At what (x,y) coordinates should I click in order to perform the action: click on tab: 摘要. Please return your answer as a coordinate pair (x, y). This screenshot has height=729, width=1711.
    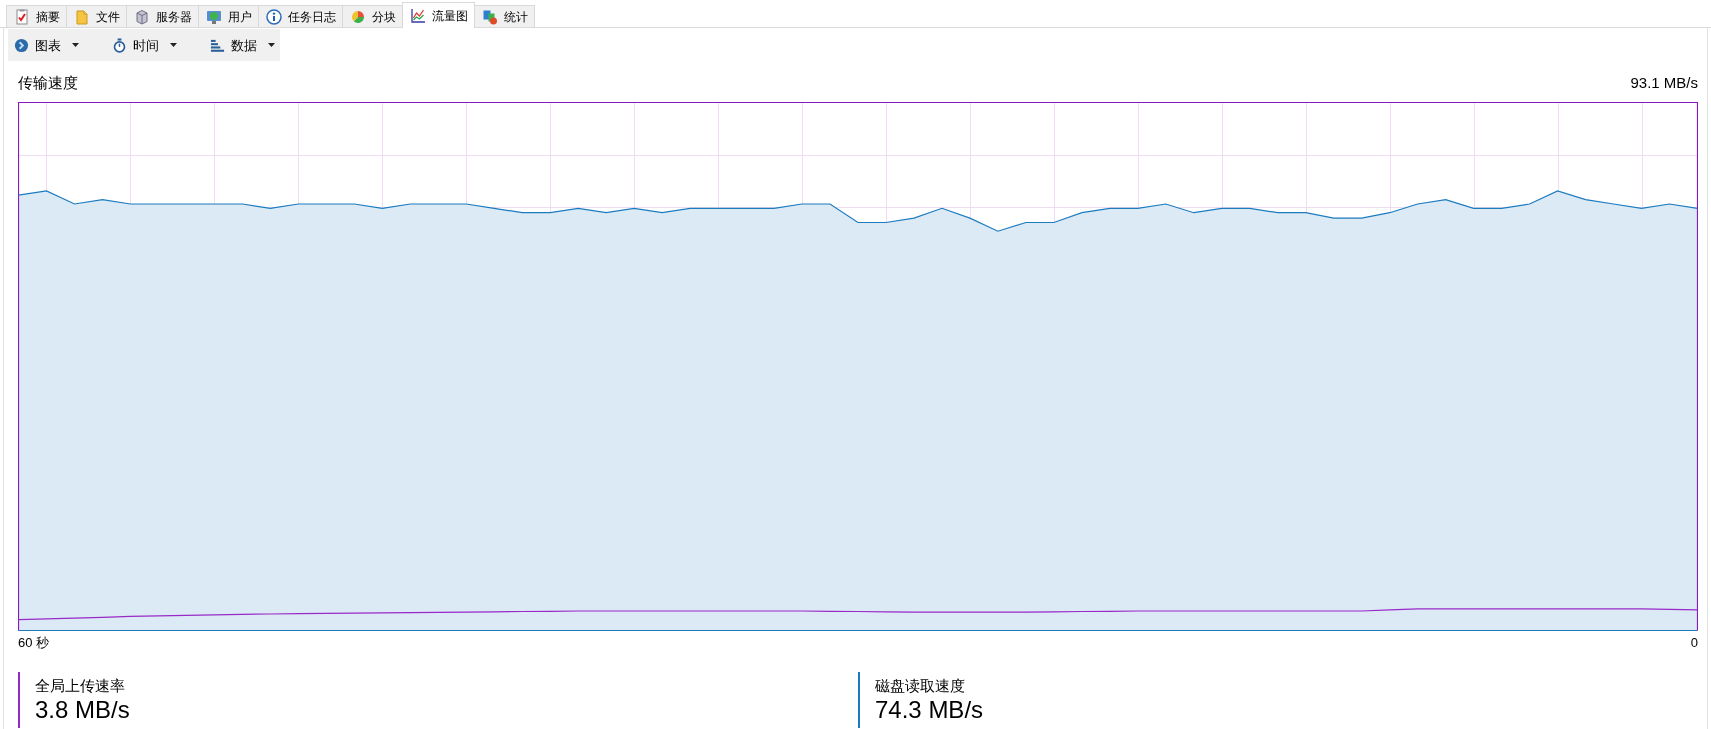
    Looking at the image, I should click on (36, 16).